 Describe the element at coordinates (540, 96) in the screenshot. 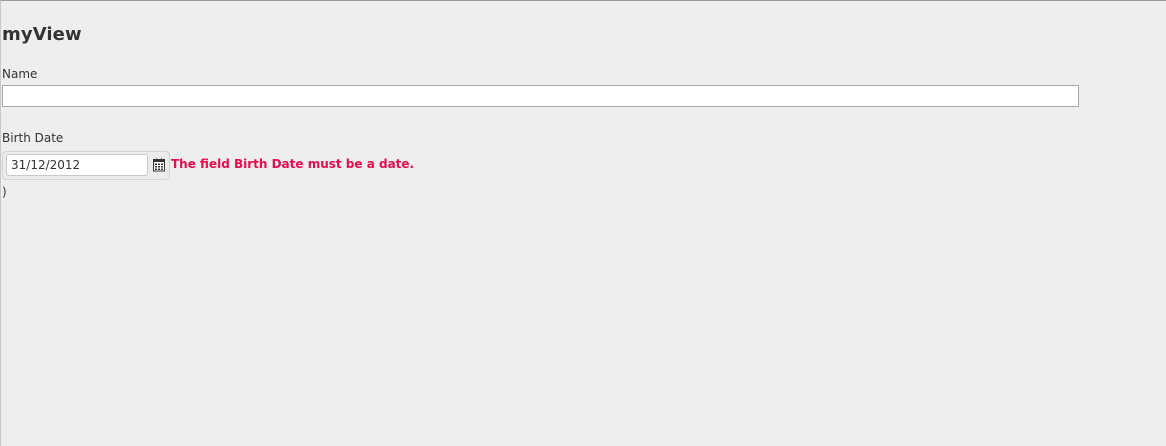

I see `name-input` at that location.